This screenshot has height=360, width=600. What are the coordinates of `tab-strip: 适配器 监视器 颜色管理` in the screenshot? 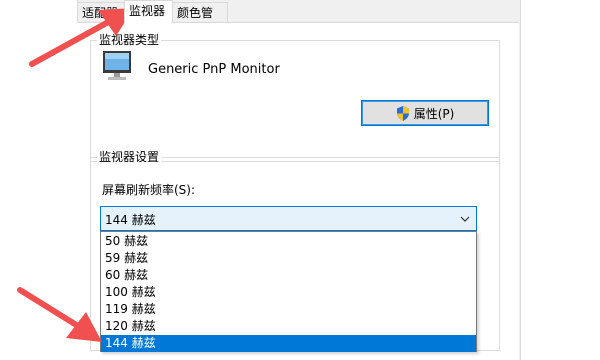 It's located at (298, 20).